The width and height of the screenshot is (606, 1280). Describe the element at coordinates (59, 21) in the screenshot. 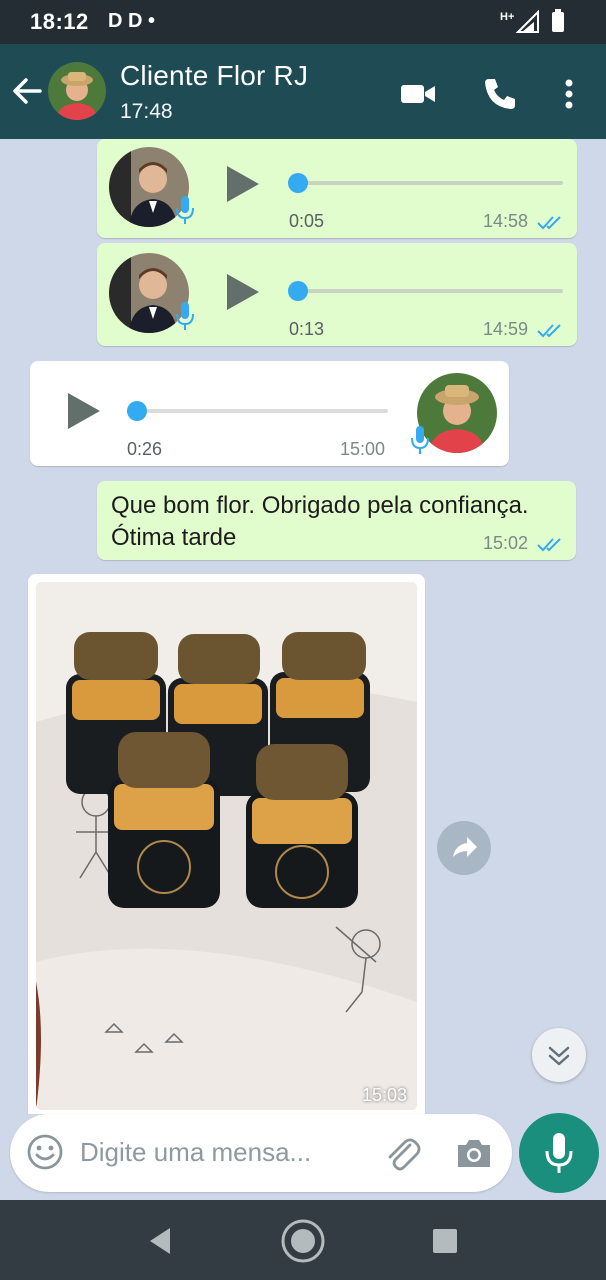

I see `status-time: 18:12` at that location.